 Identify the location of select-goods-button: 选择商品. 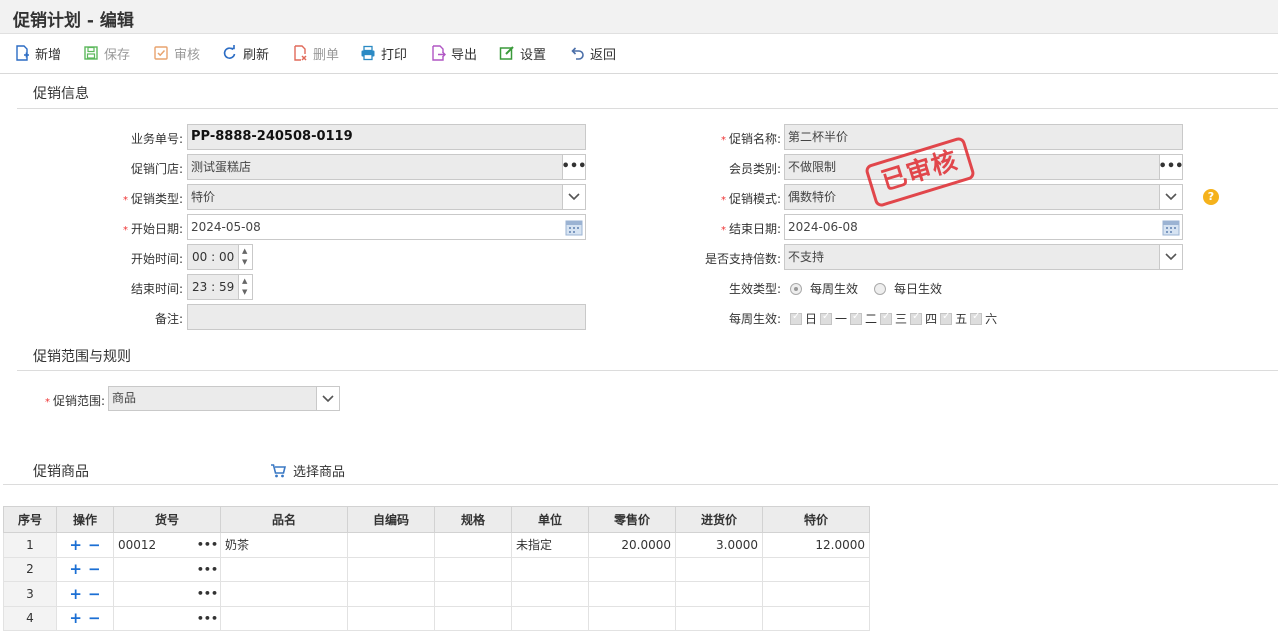
(307, 470).